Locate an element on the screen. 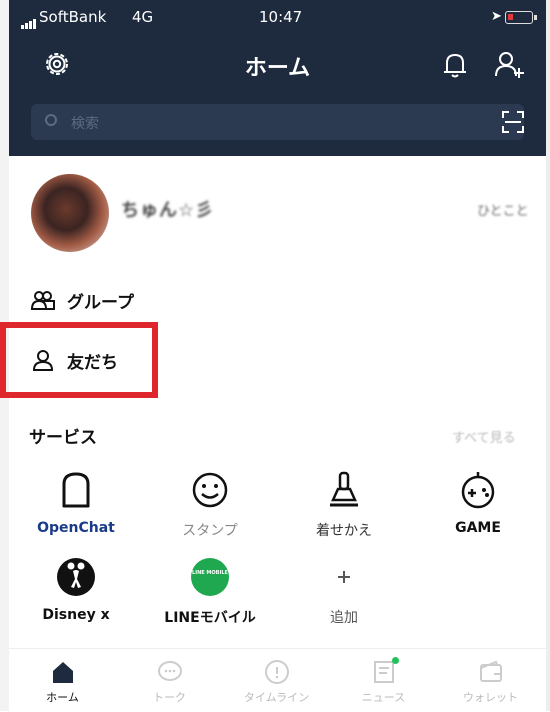 This screenshot has height=712, width=550. tab-label: ウォレット is located at coordinates (490, 697).